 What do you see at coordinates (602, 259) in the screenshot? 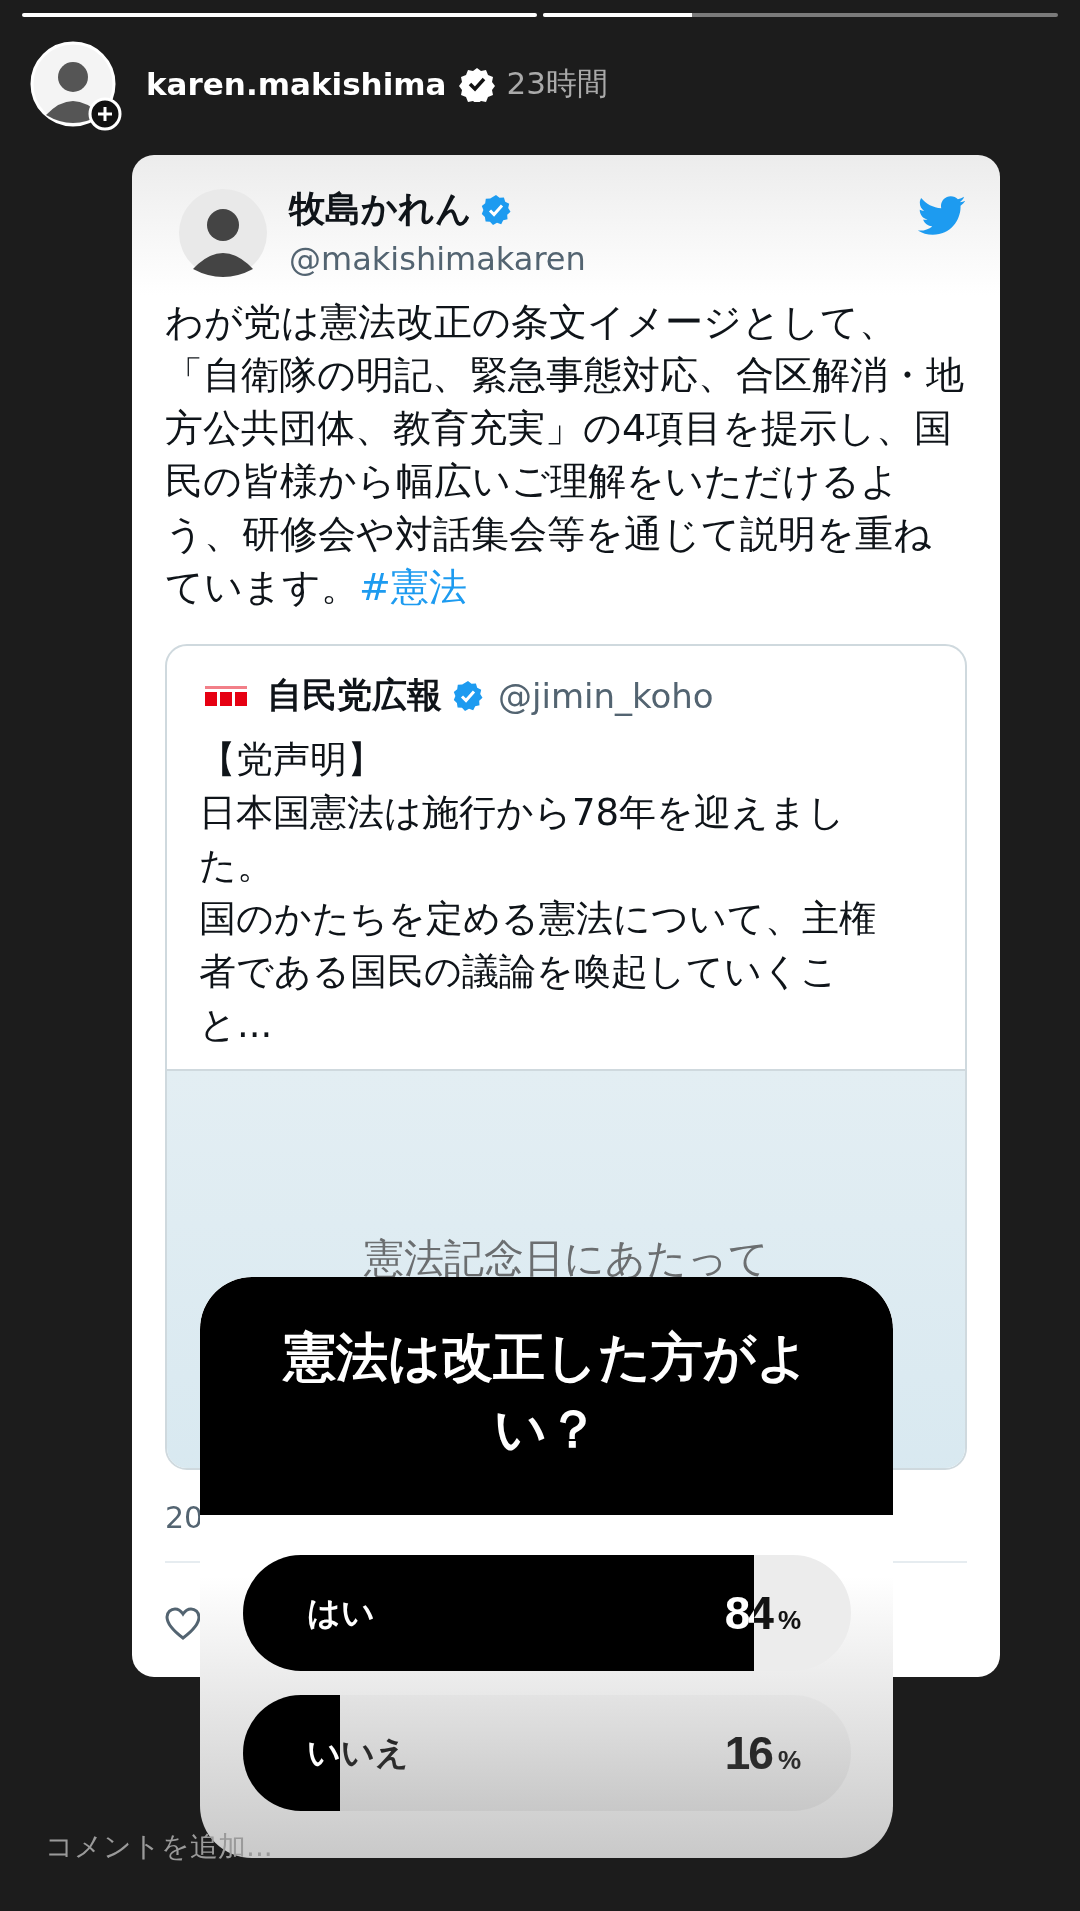
I see `user-handle: @makishimakaren` at bounding box center [602, 259].